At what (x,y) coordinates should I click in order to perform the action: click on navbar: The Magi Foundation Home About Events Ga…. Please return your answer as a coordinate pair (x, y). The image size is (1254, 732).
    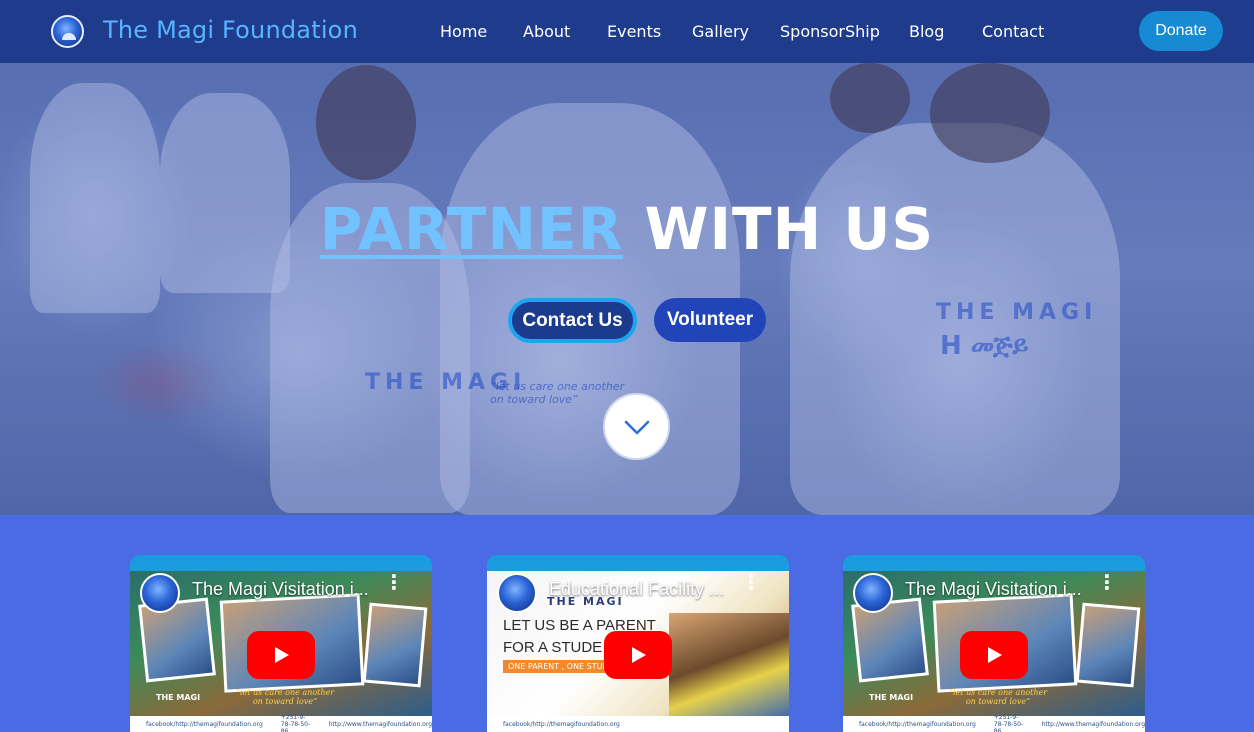
    Looking at the image, I should click on (627, 31).